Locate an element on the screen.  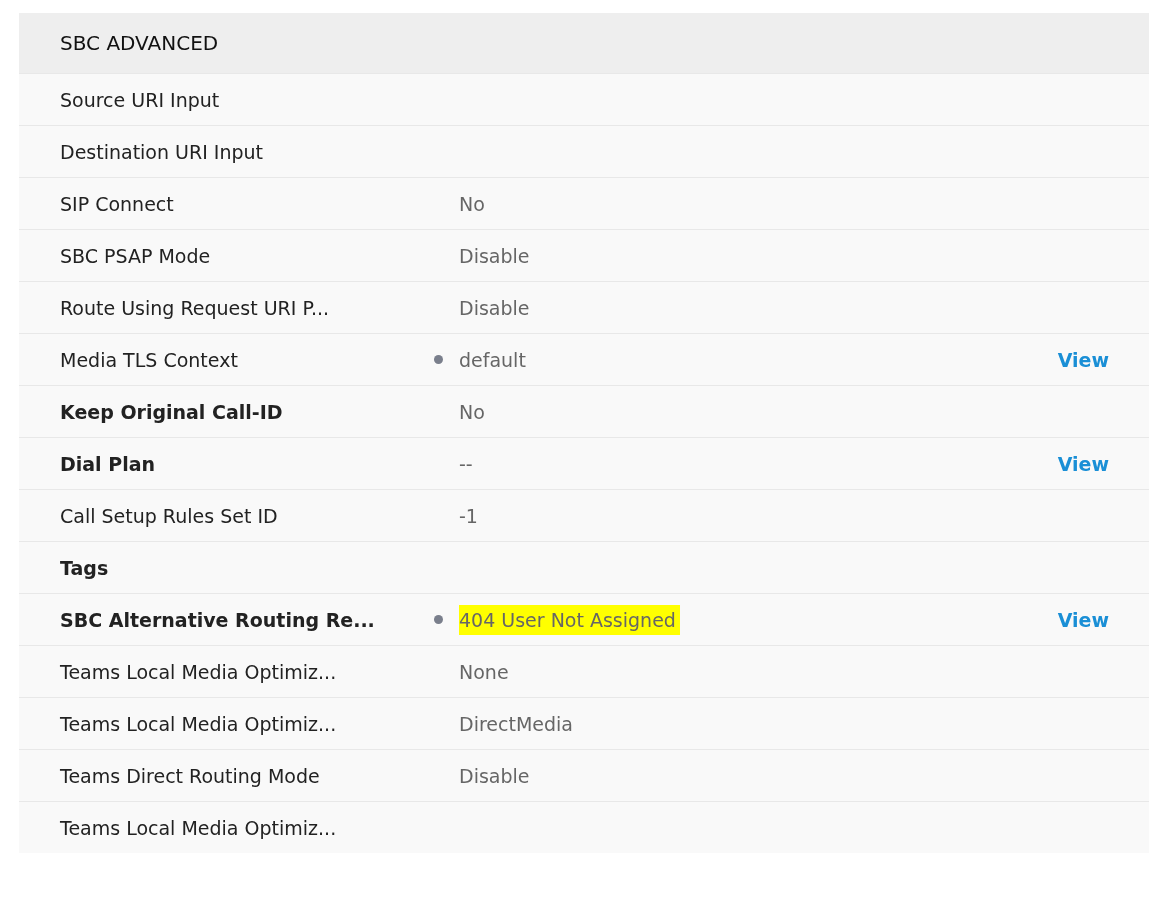
field-label: Dial Plan is located at coordinates (108, 463).